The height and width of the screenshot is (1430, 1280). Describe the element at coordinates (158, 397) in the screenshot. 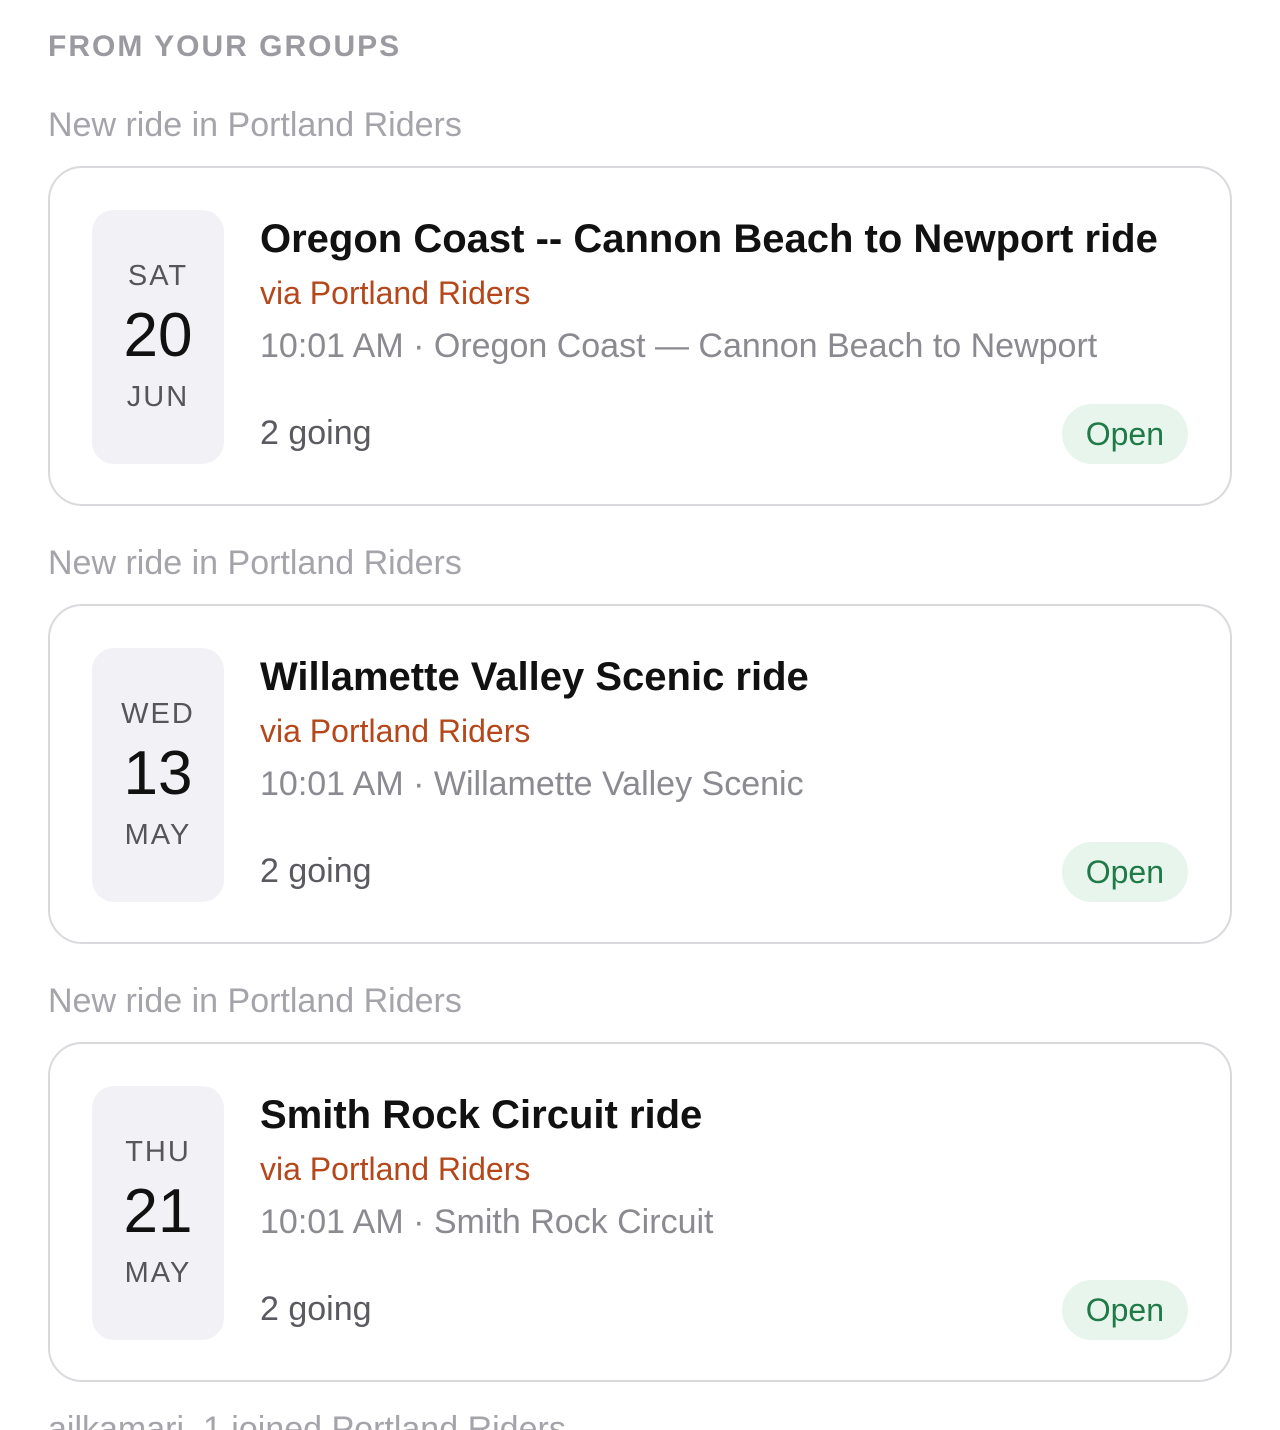

I see `date-month: JUN` at that location.